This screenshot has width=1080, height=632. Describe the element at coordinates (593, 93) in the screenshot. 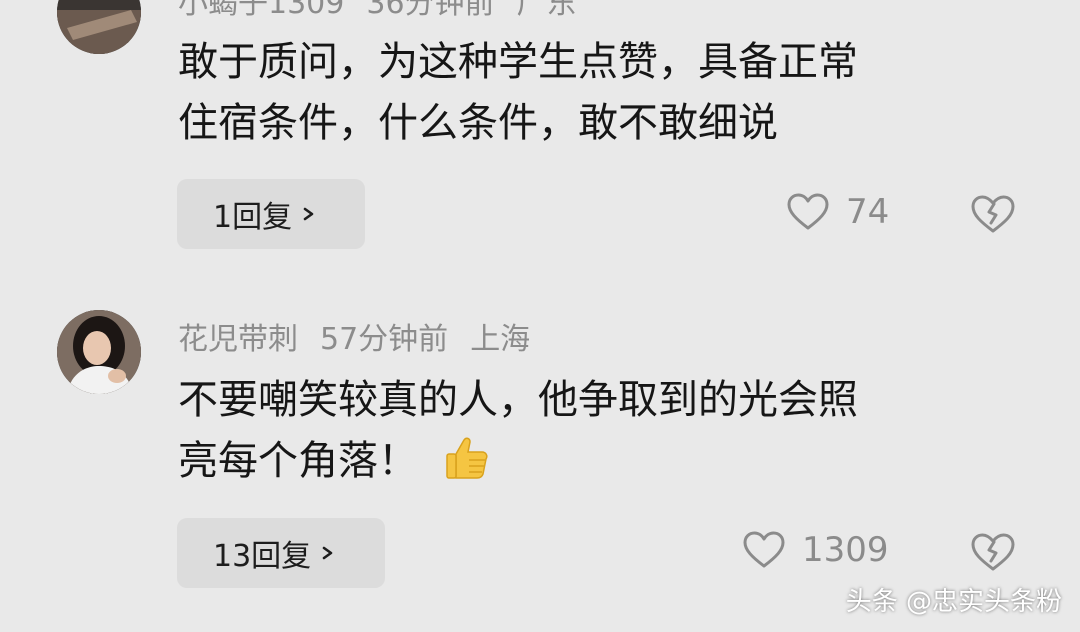

I see `comment-text: 敢于质问，为这种学生点赞，具备正常 住宿条件，什么条件，敢不敢细说` at that location.